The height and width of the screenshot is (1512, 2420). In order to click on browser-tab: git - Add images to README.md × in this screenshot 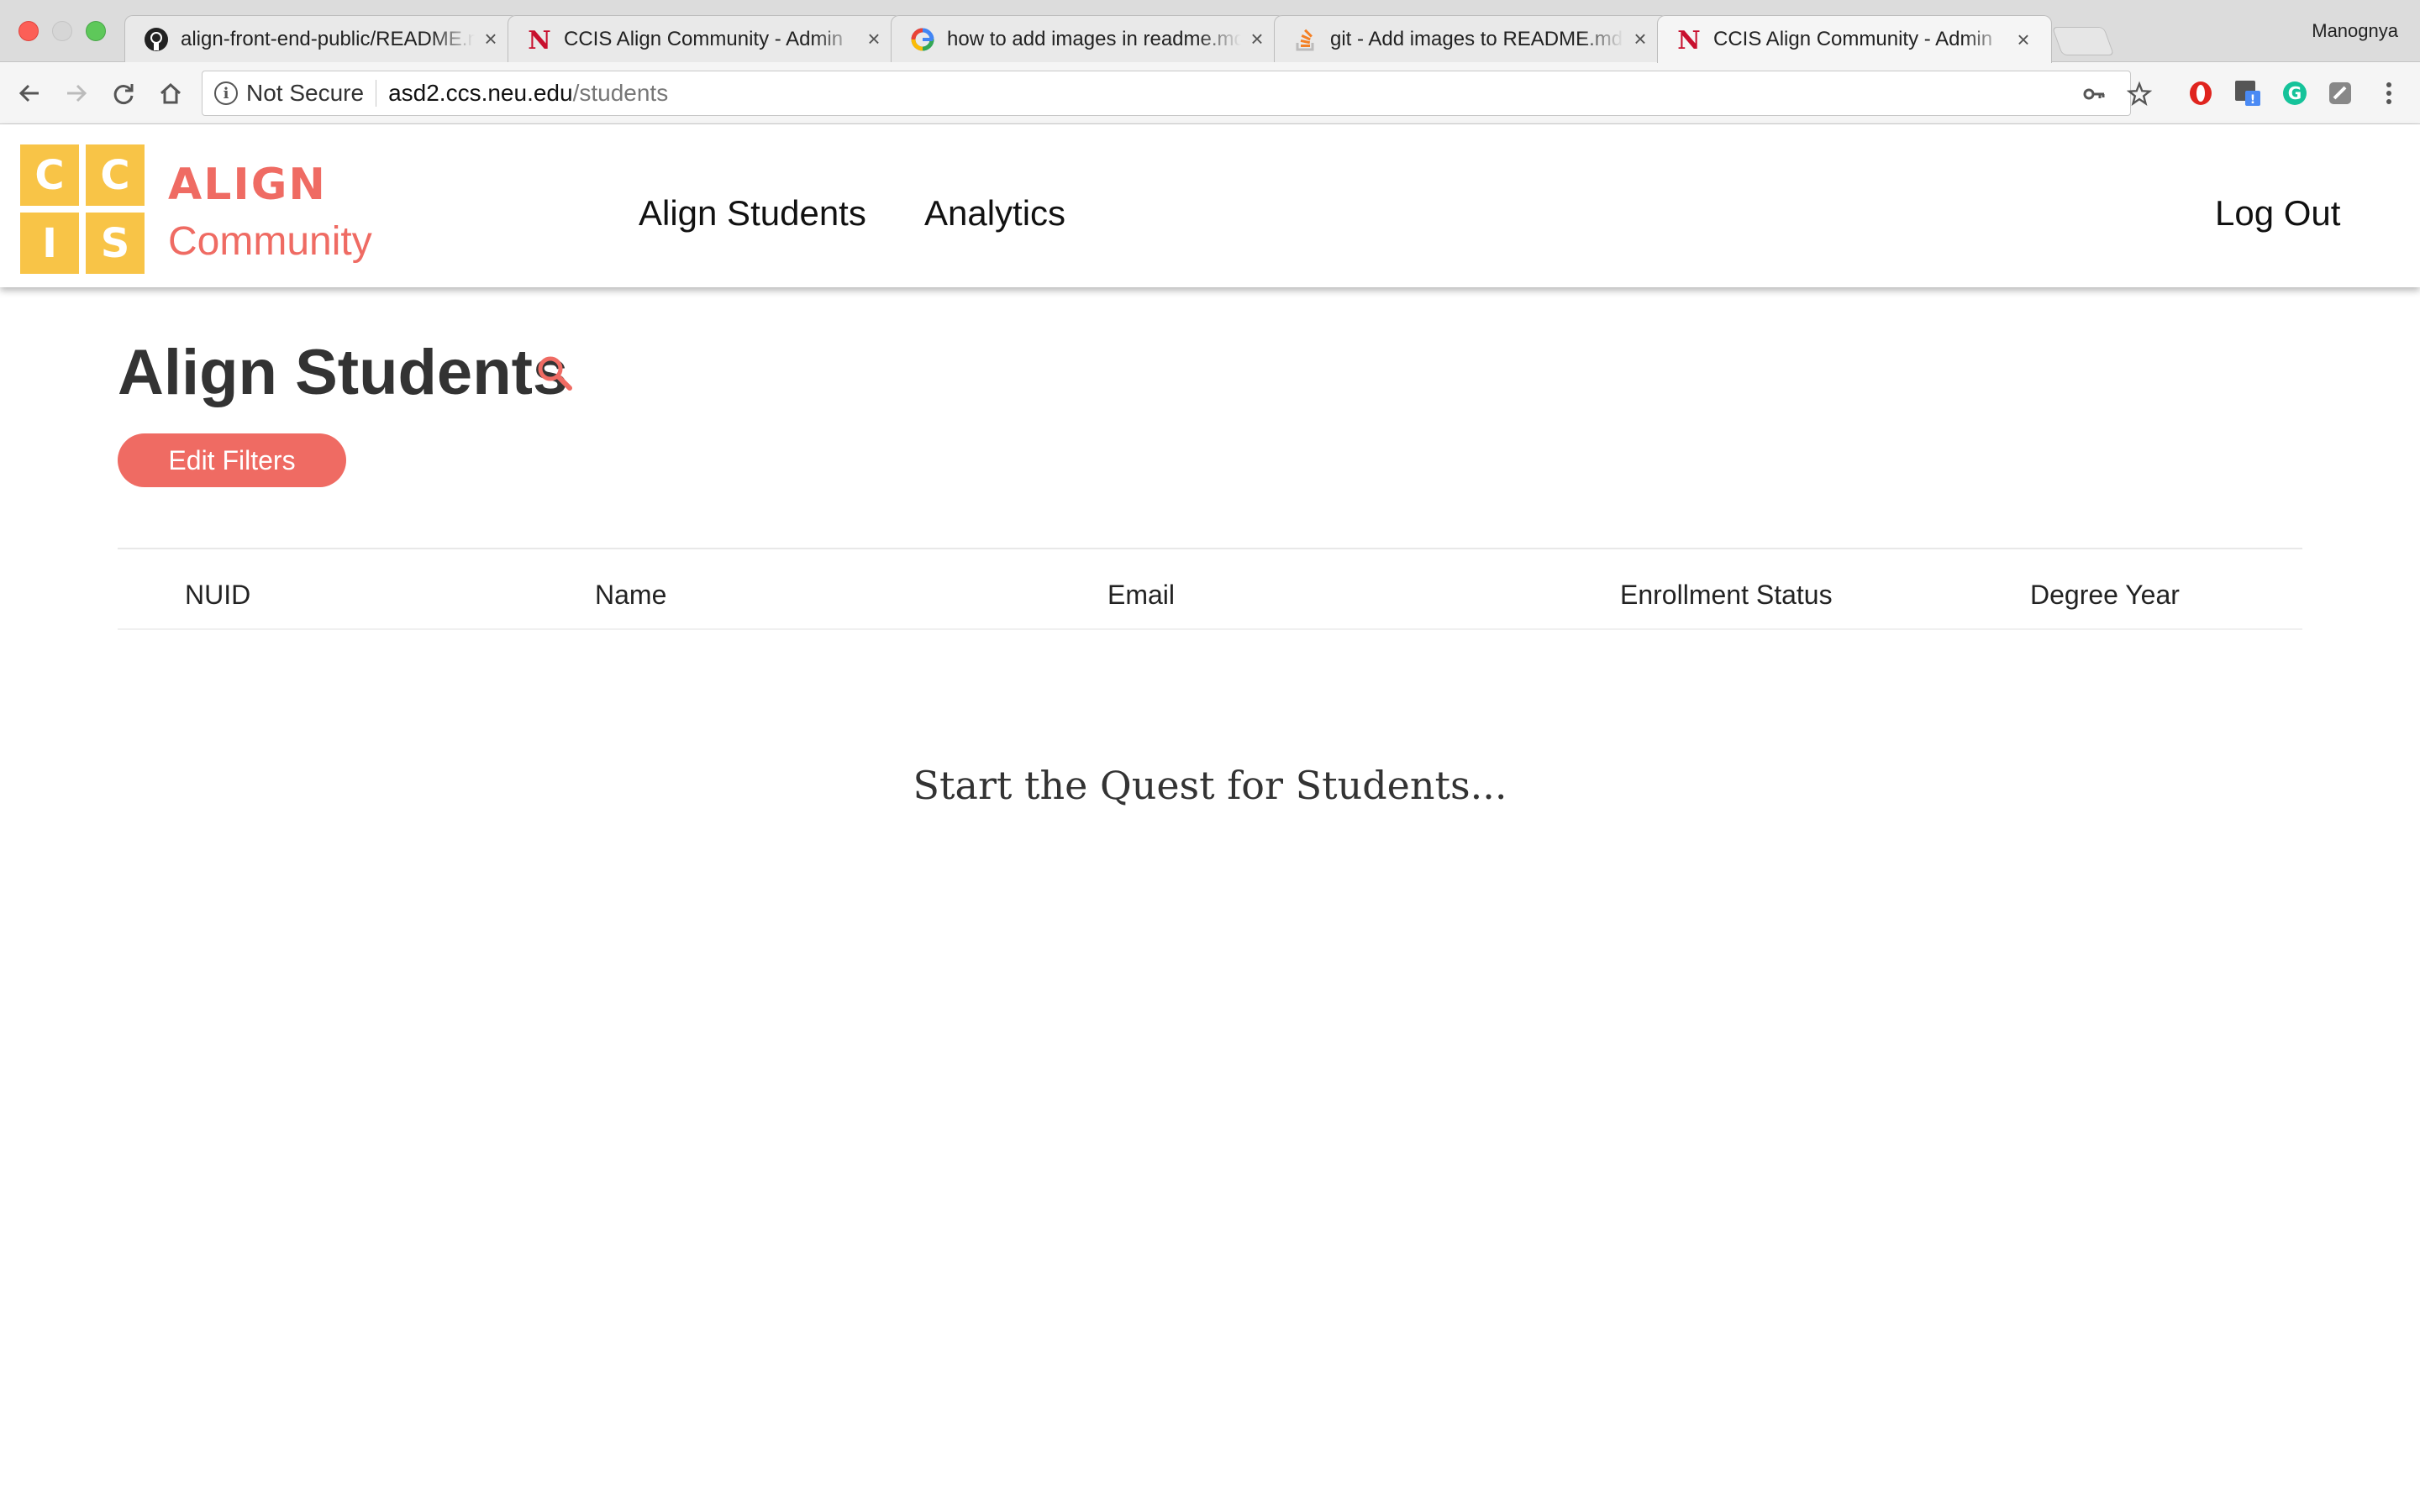, I will do `click(1471, 38)`.